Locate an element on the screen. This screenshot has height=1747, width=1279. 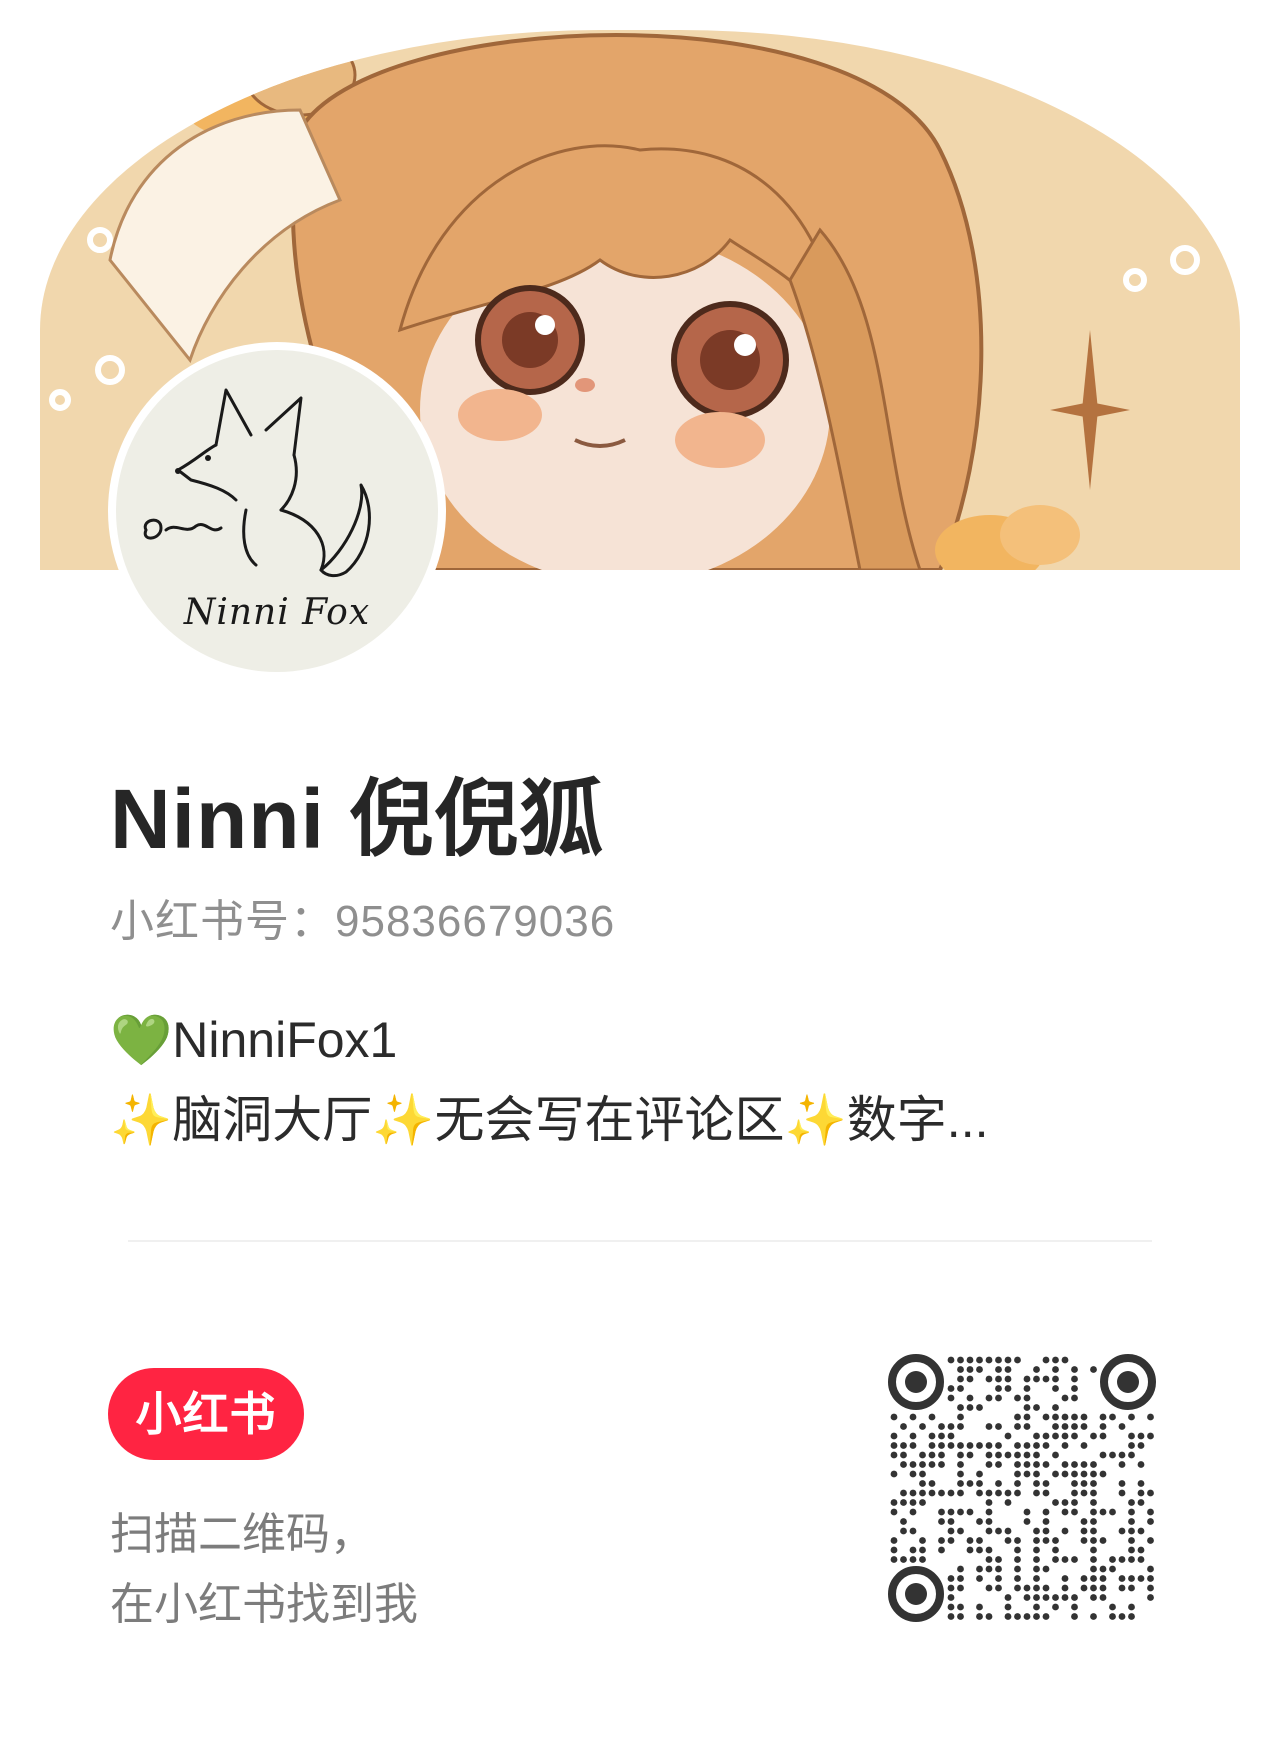
xiaohongshu-logo: 小红书 is located at coordinates (206, 1414).